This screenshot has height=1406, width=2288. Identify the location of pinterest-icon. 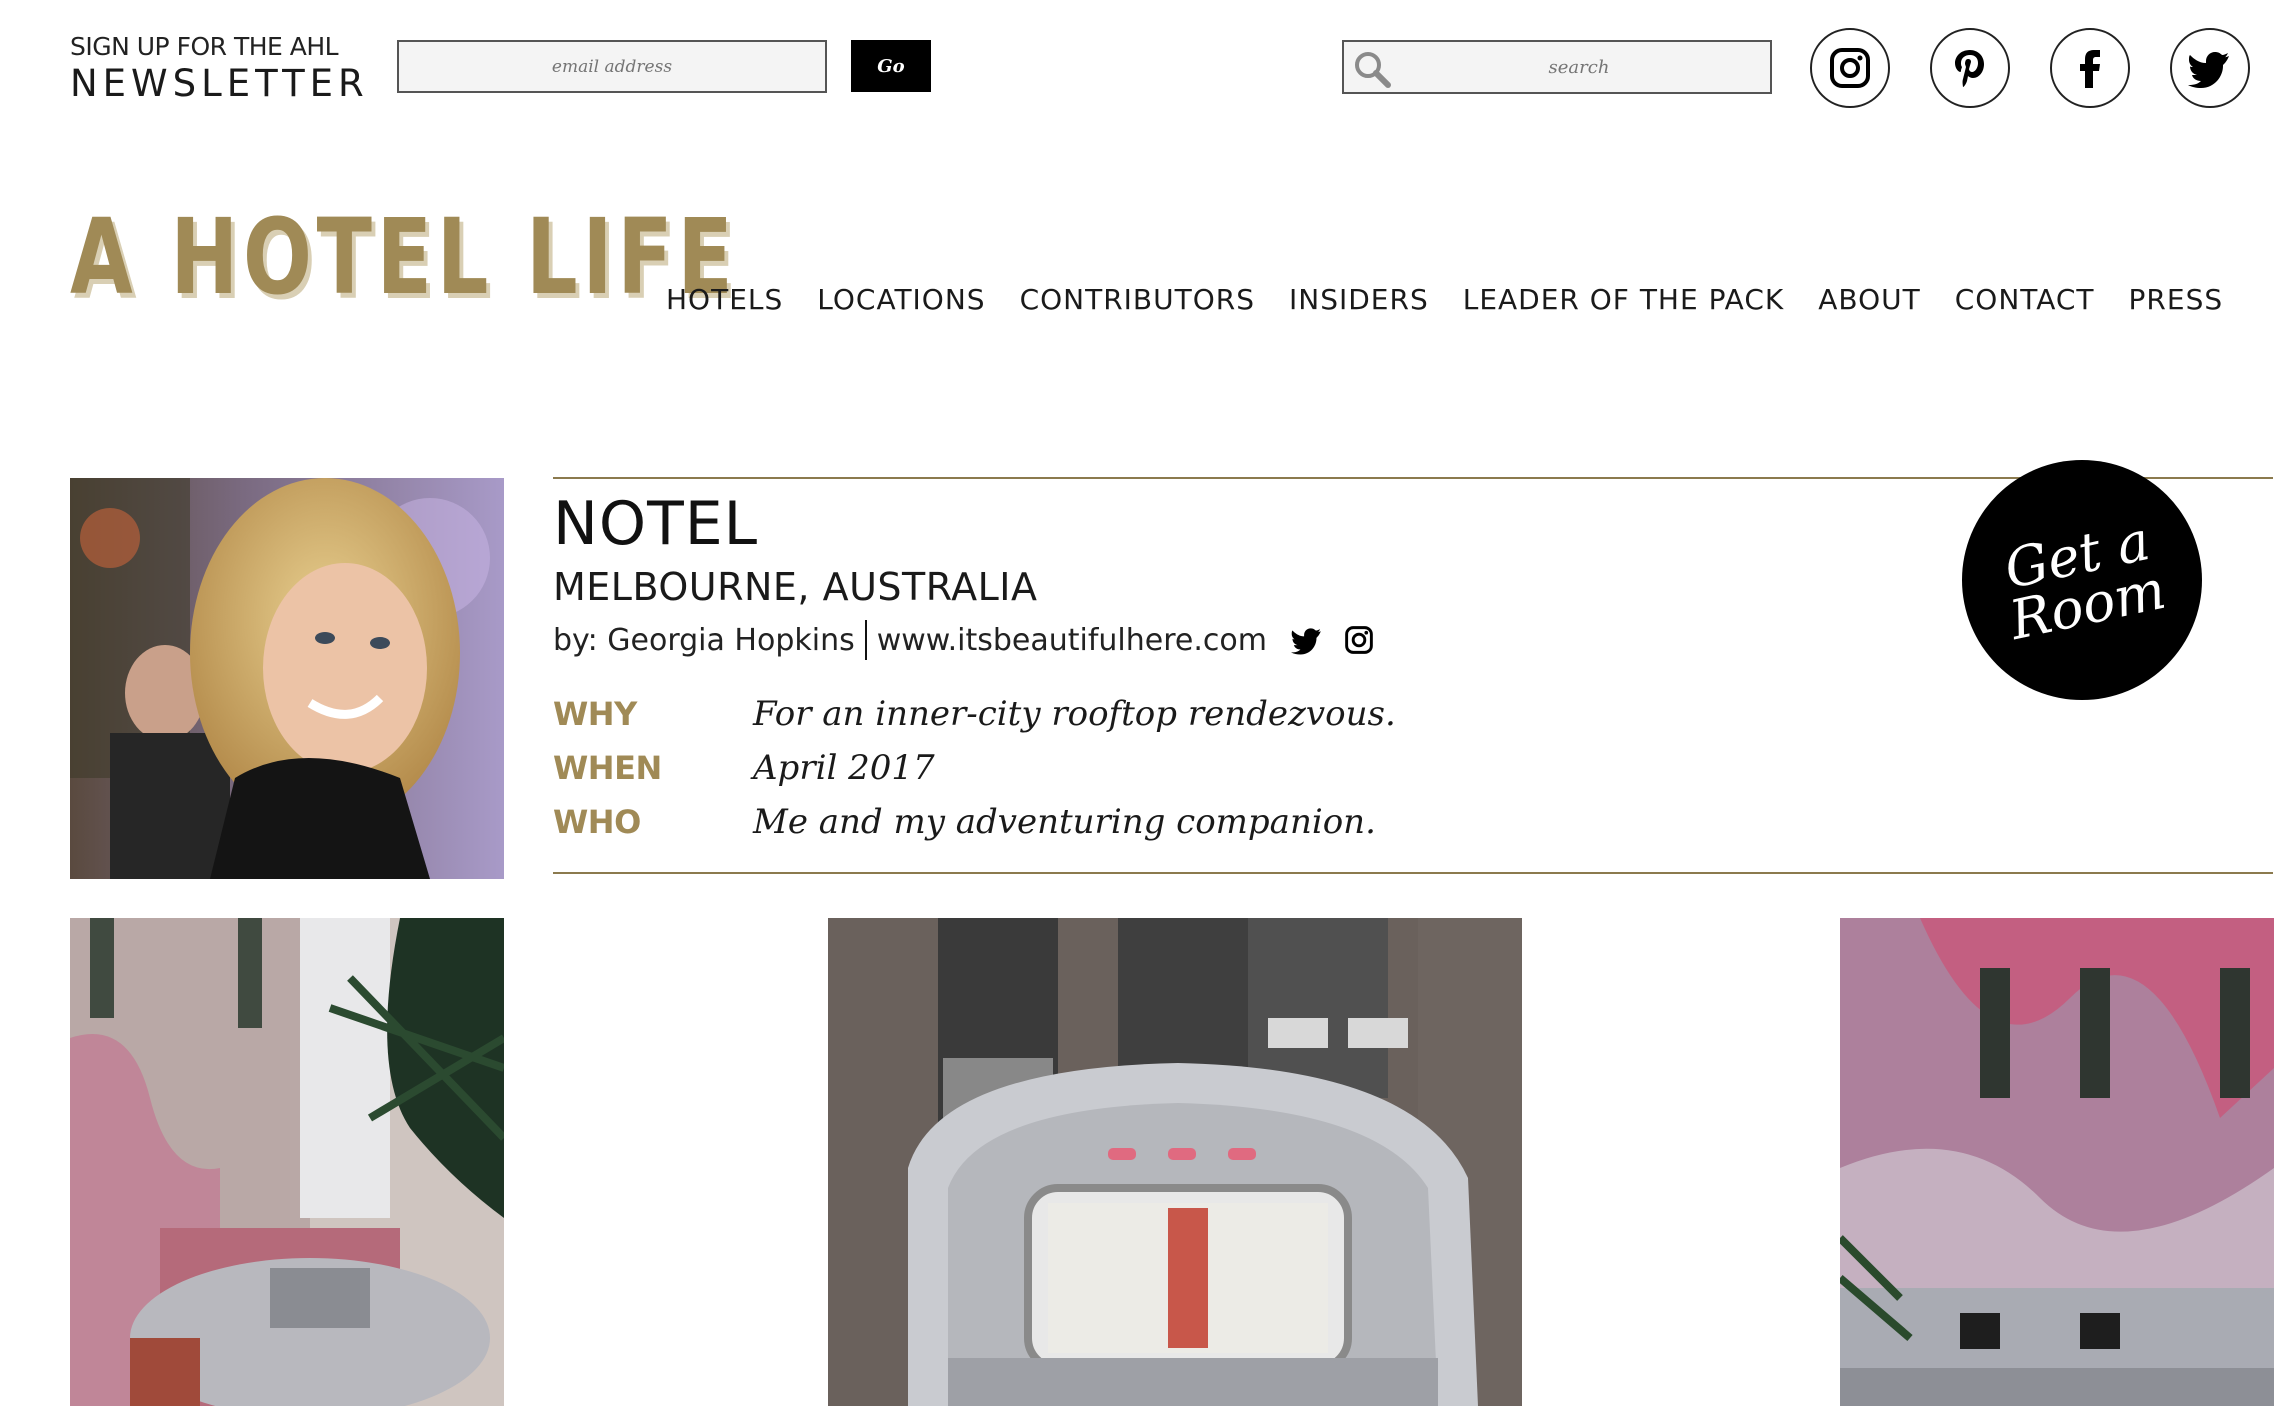
(1969, 68).